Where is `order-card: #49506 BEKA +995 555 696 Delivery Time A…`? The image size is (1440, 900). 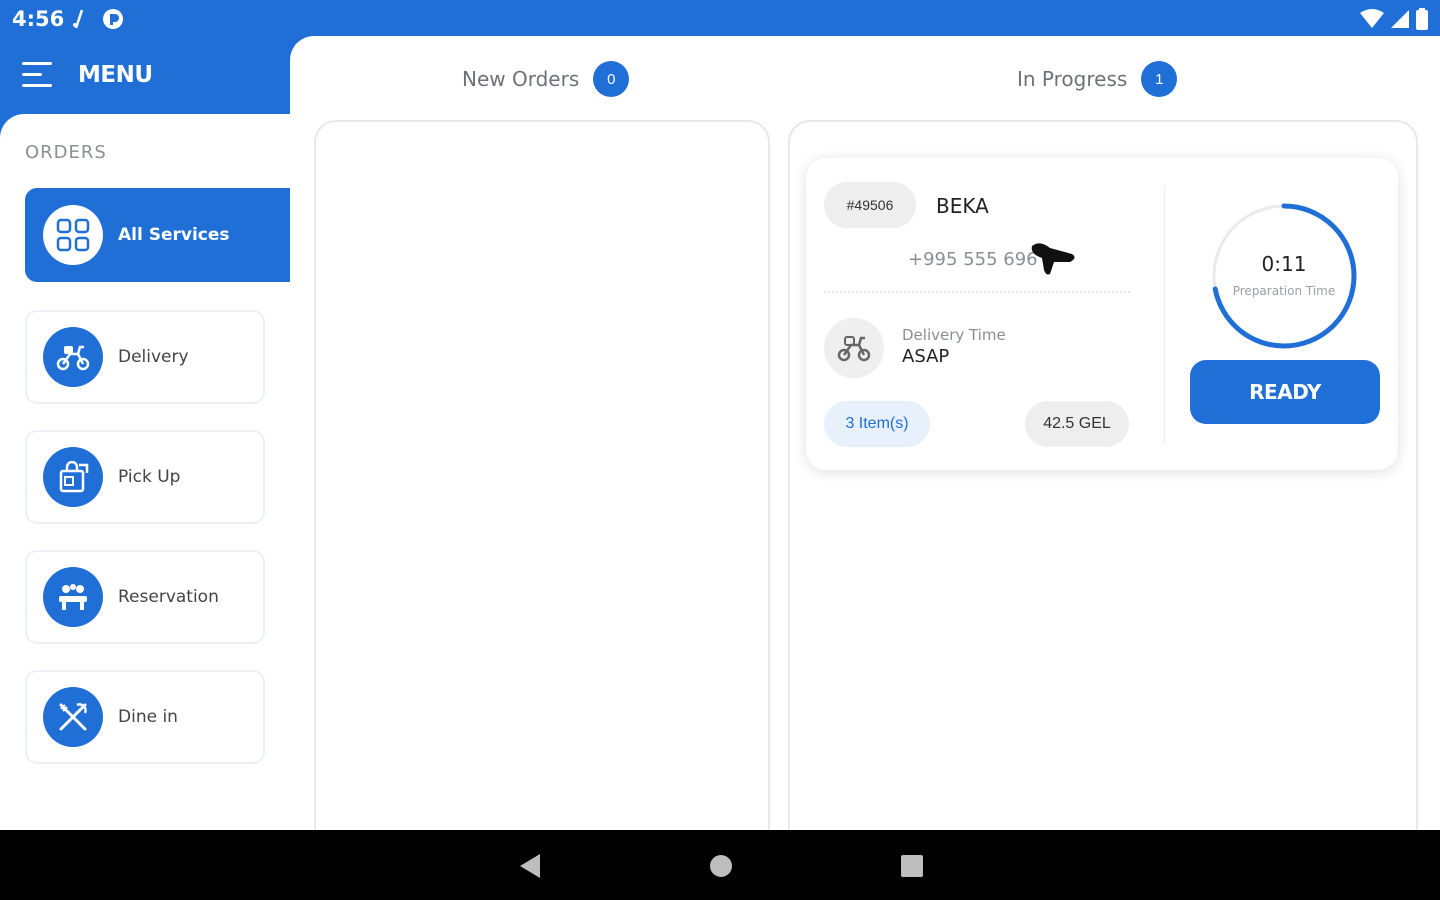
order-card: #49506 BEKA +995 555 696 Delivery Time A… is located at coordinates (1102, 314).